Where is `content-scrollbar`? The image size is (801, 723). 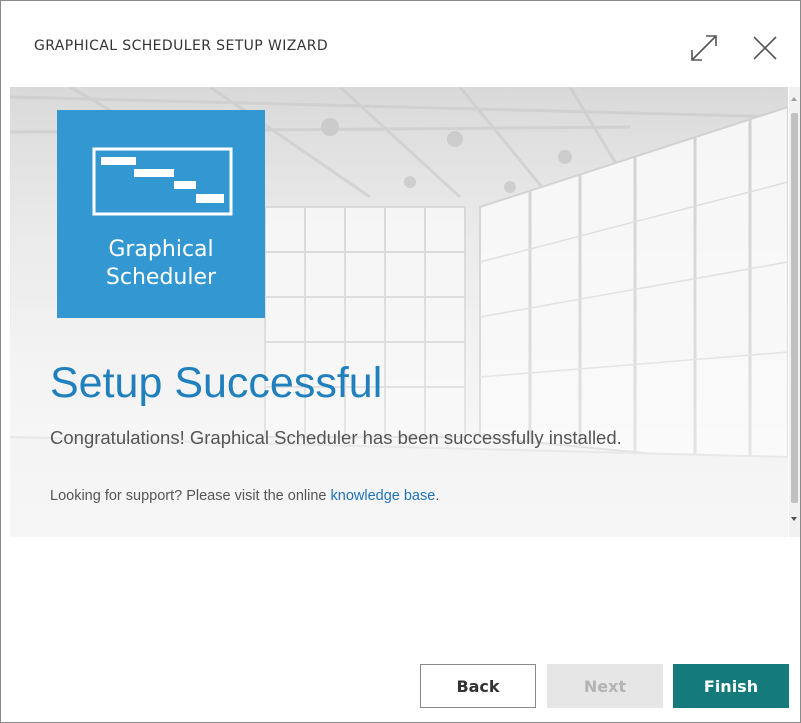 content-scrollbar is located at coordinates (794, 312).